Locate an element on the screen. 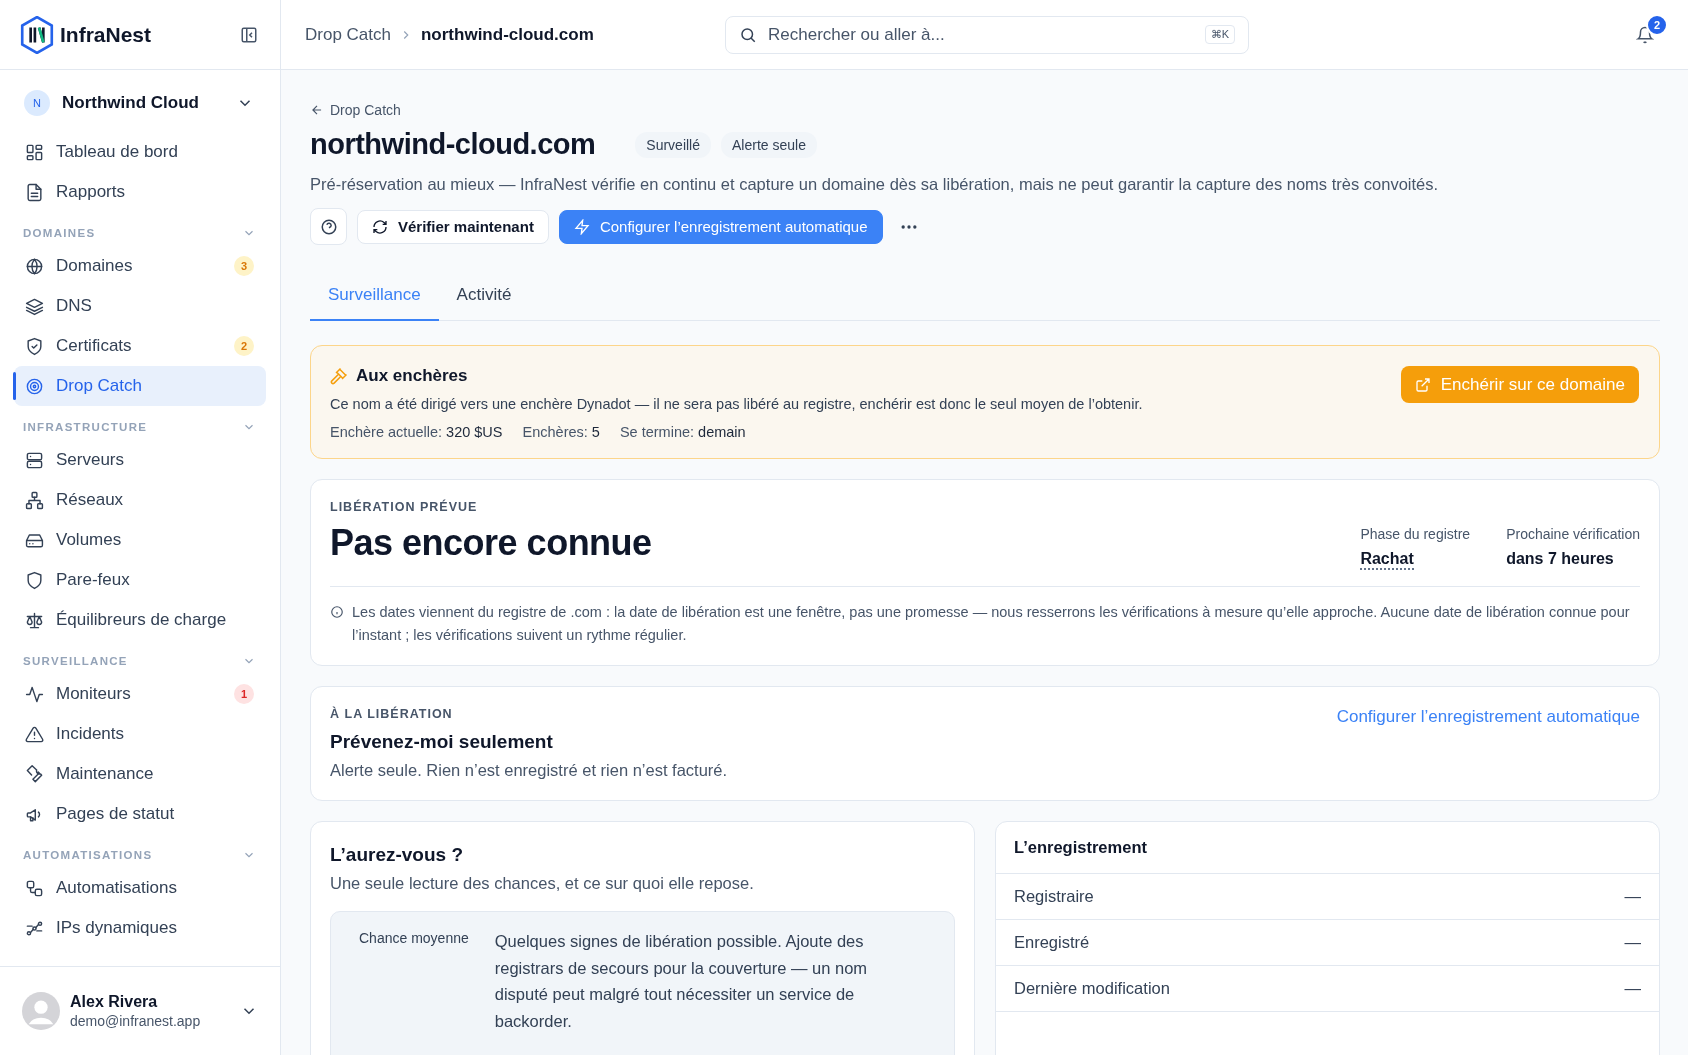 The image size is (1688, 1055). auction-fact: Enchère actuelle: 320 $US is located at coordinates (416, 432).